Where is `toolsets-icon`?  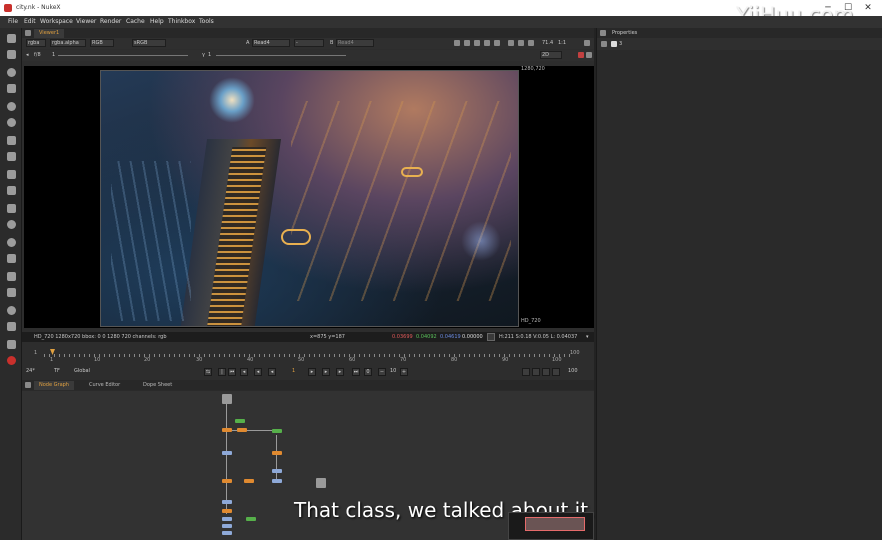
toolsets-icon is located at coordinates (11, 276).